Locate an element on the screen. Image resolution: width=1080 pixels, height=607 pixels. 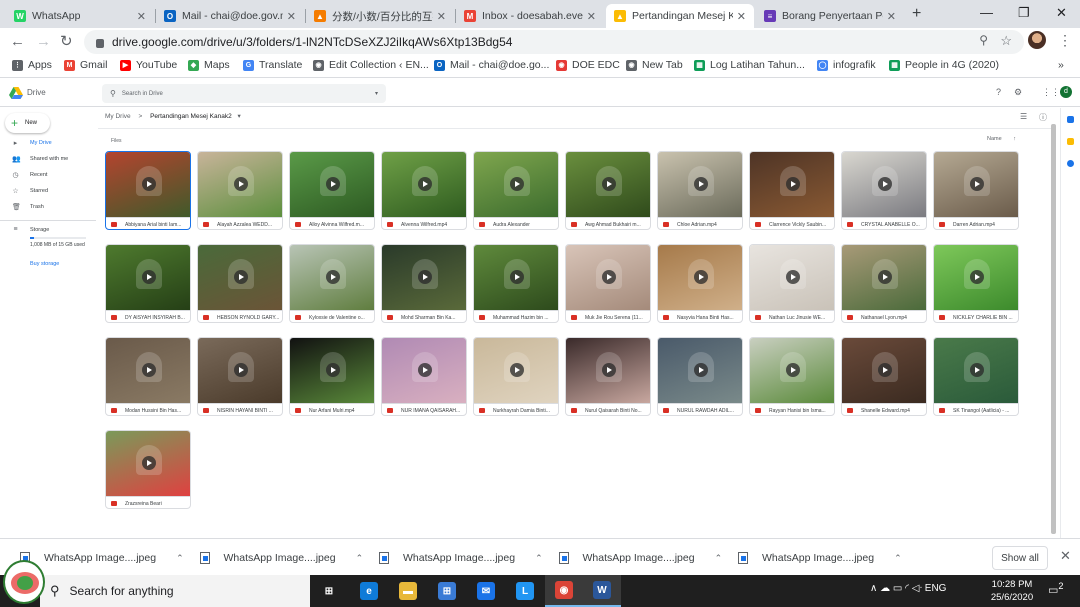
settings-gear-icon: ⚙ is located at coordinates (1018, 92).